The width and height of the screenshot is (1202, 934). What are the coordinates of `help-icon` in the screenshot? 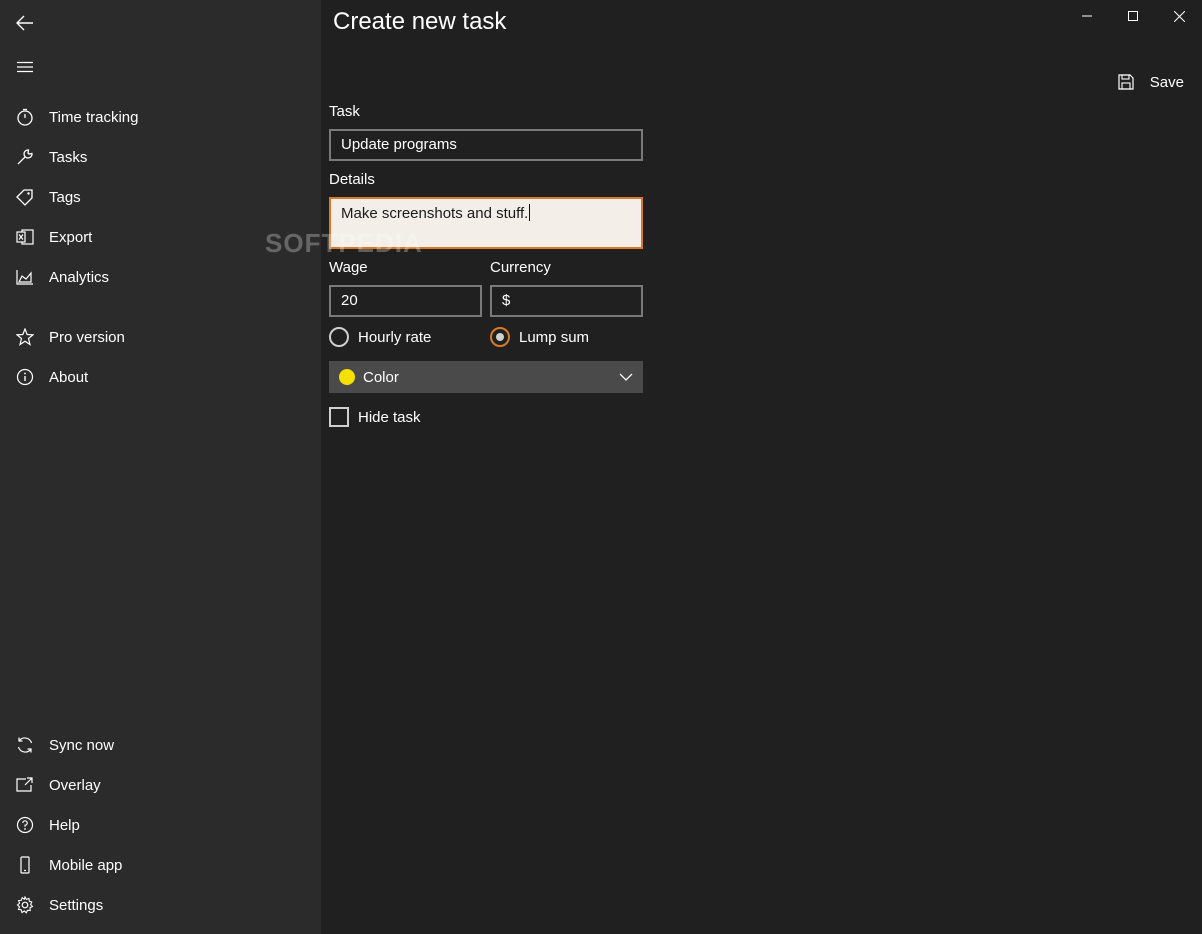 It's located at (25, 825).